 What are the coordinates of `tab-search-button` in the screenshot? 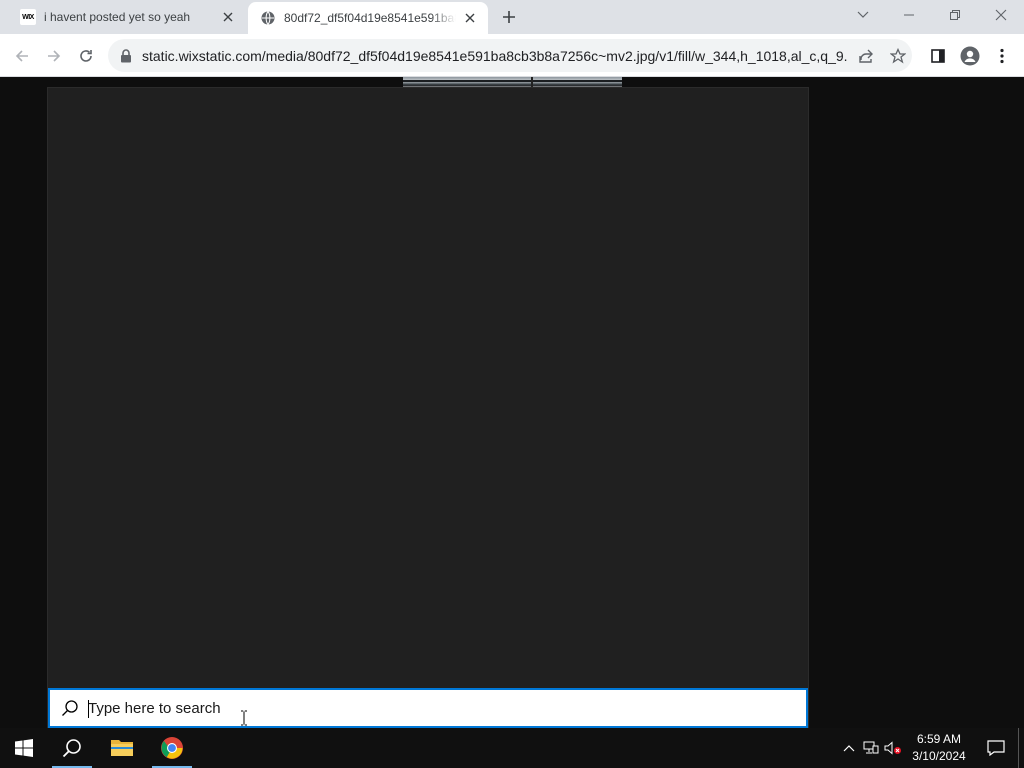 It's located at (863, 15).